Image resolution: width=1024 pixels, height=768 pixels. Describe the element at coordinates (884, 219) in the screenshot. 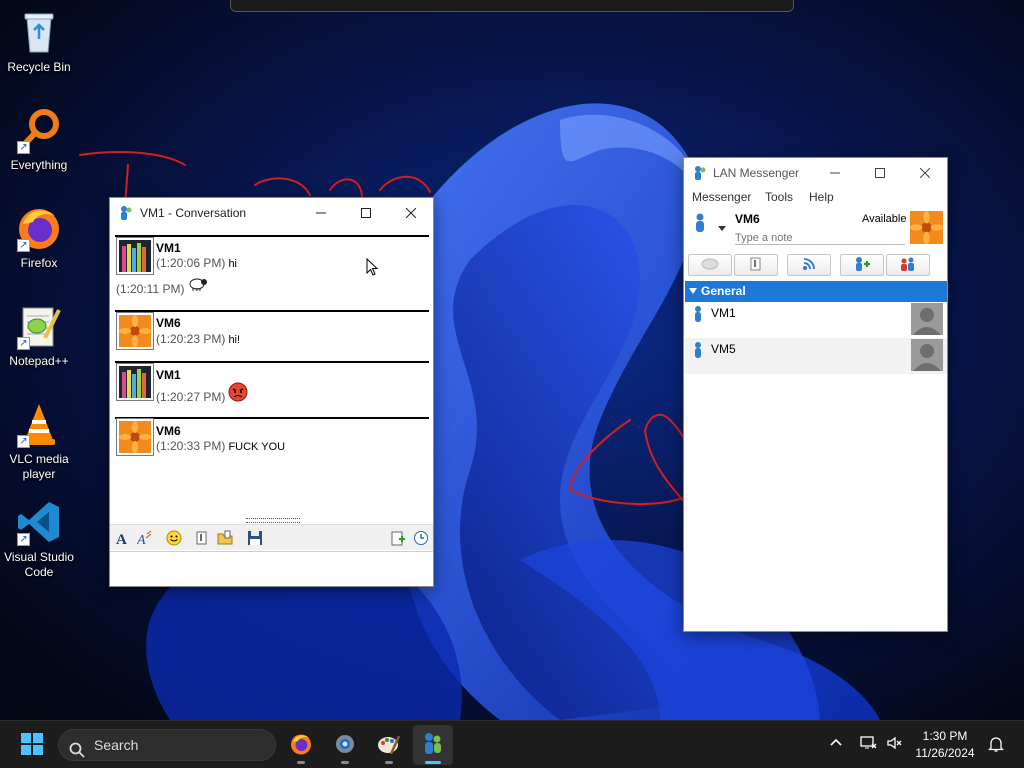

I see `status-label: Available` at that location.